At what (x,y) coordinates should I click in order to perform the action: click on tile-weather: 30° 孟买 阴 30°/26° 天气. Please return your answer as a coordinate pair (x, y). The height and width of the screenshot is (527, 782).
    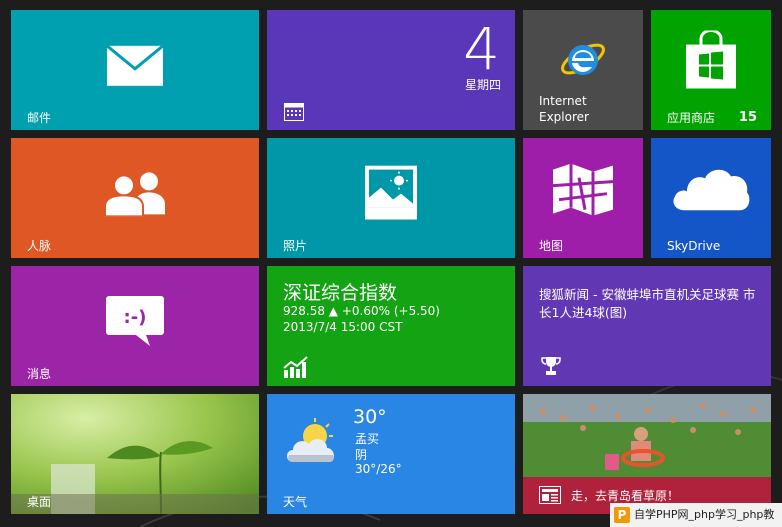
    Looking at the image, I should click on (391, 454).